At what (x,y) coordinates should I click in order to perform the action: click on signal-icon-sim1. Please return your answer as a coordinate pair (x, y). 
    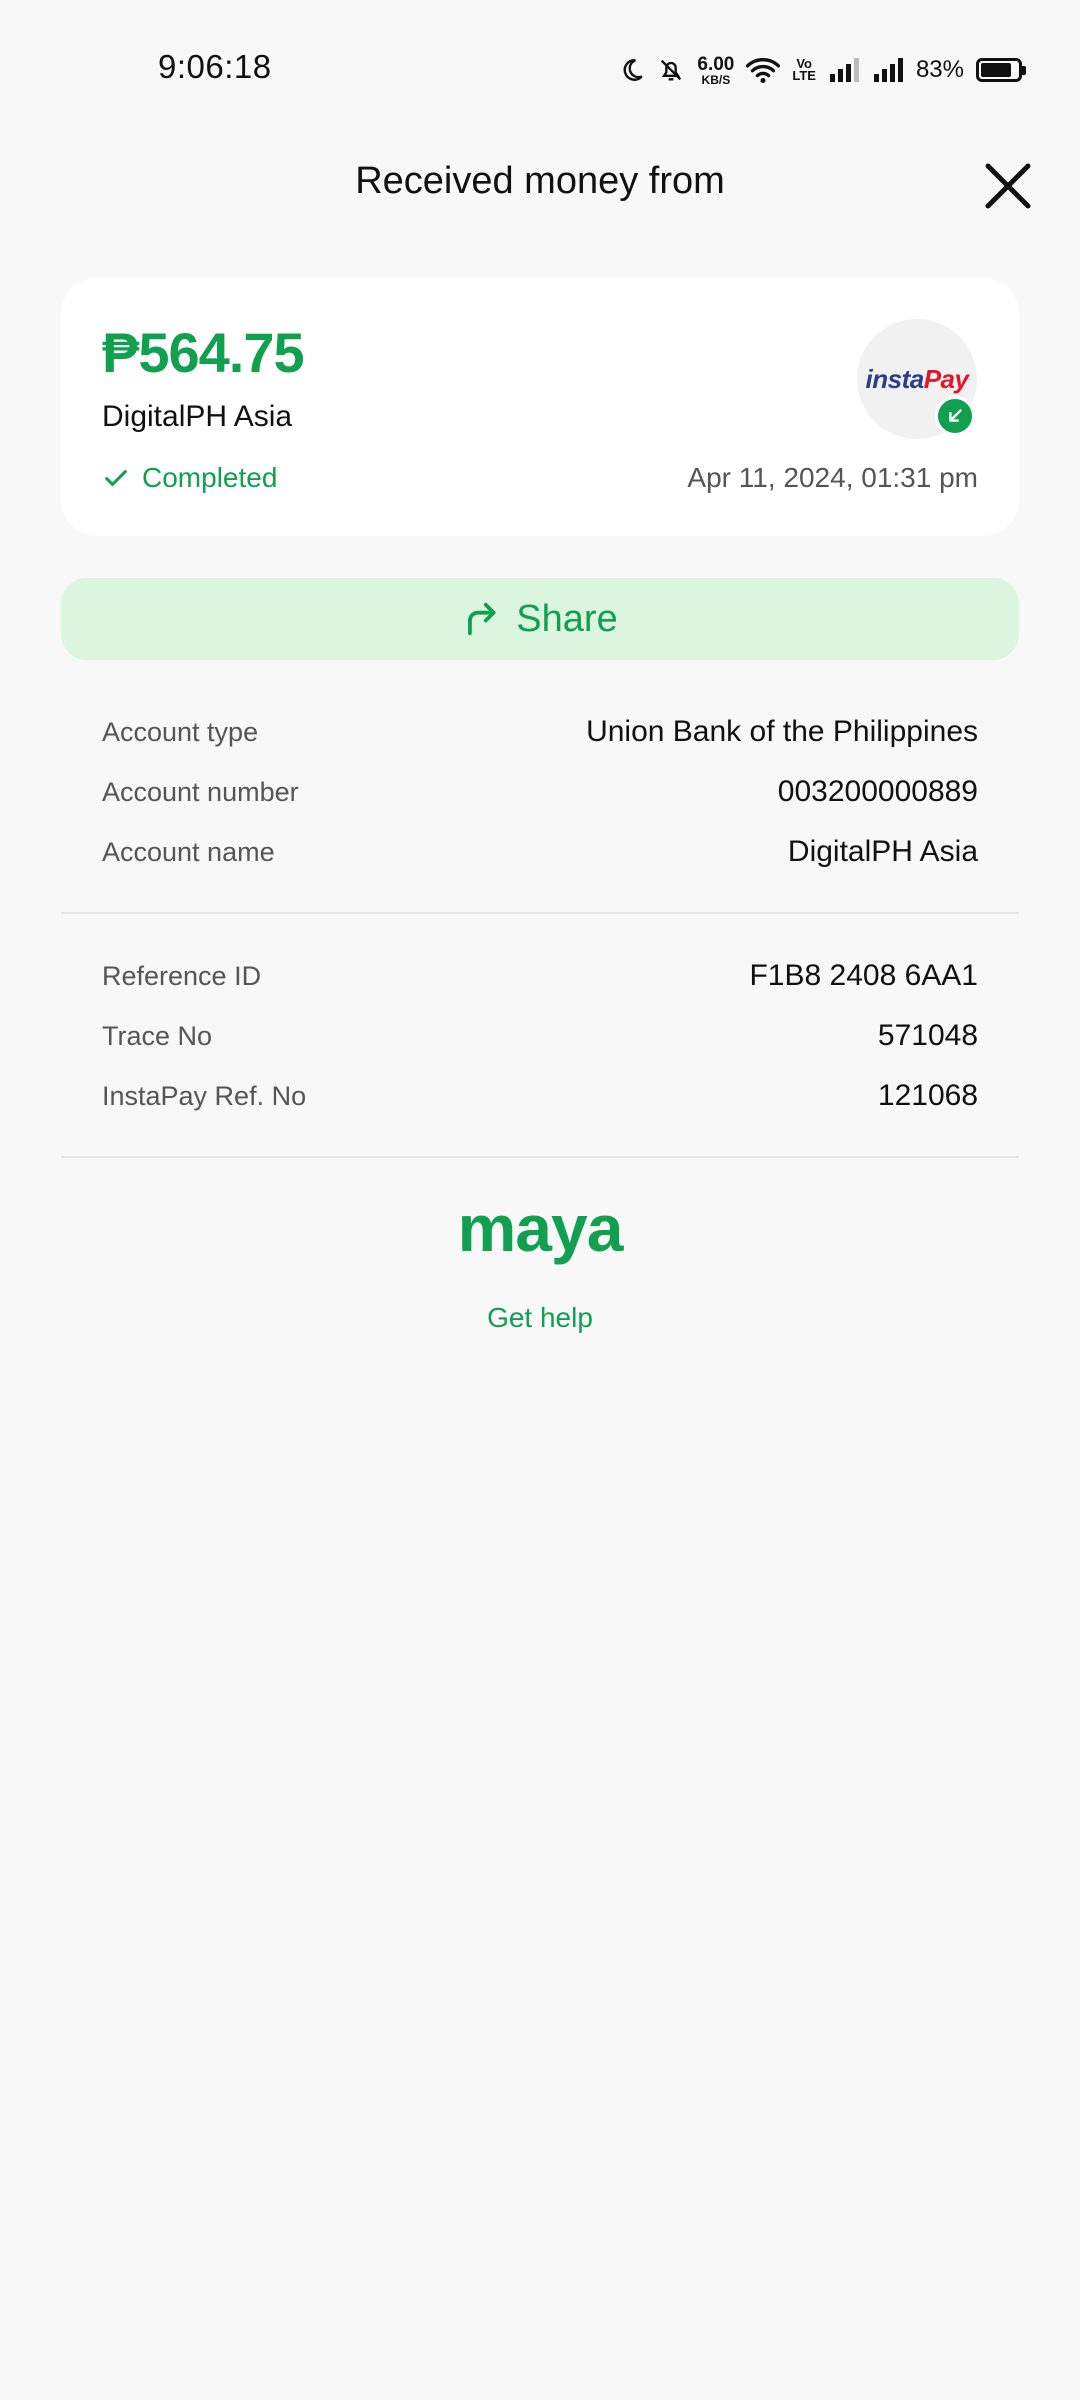
    Looking at the image, I should click on (844, 70).